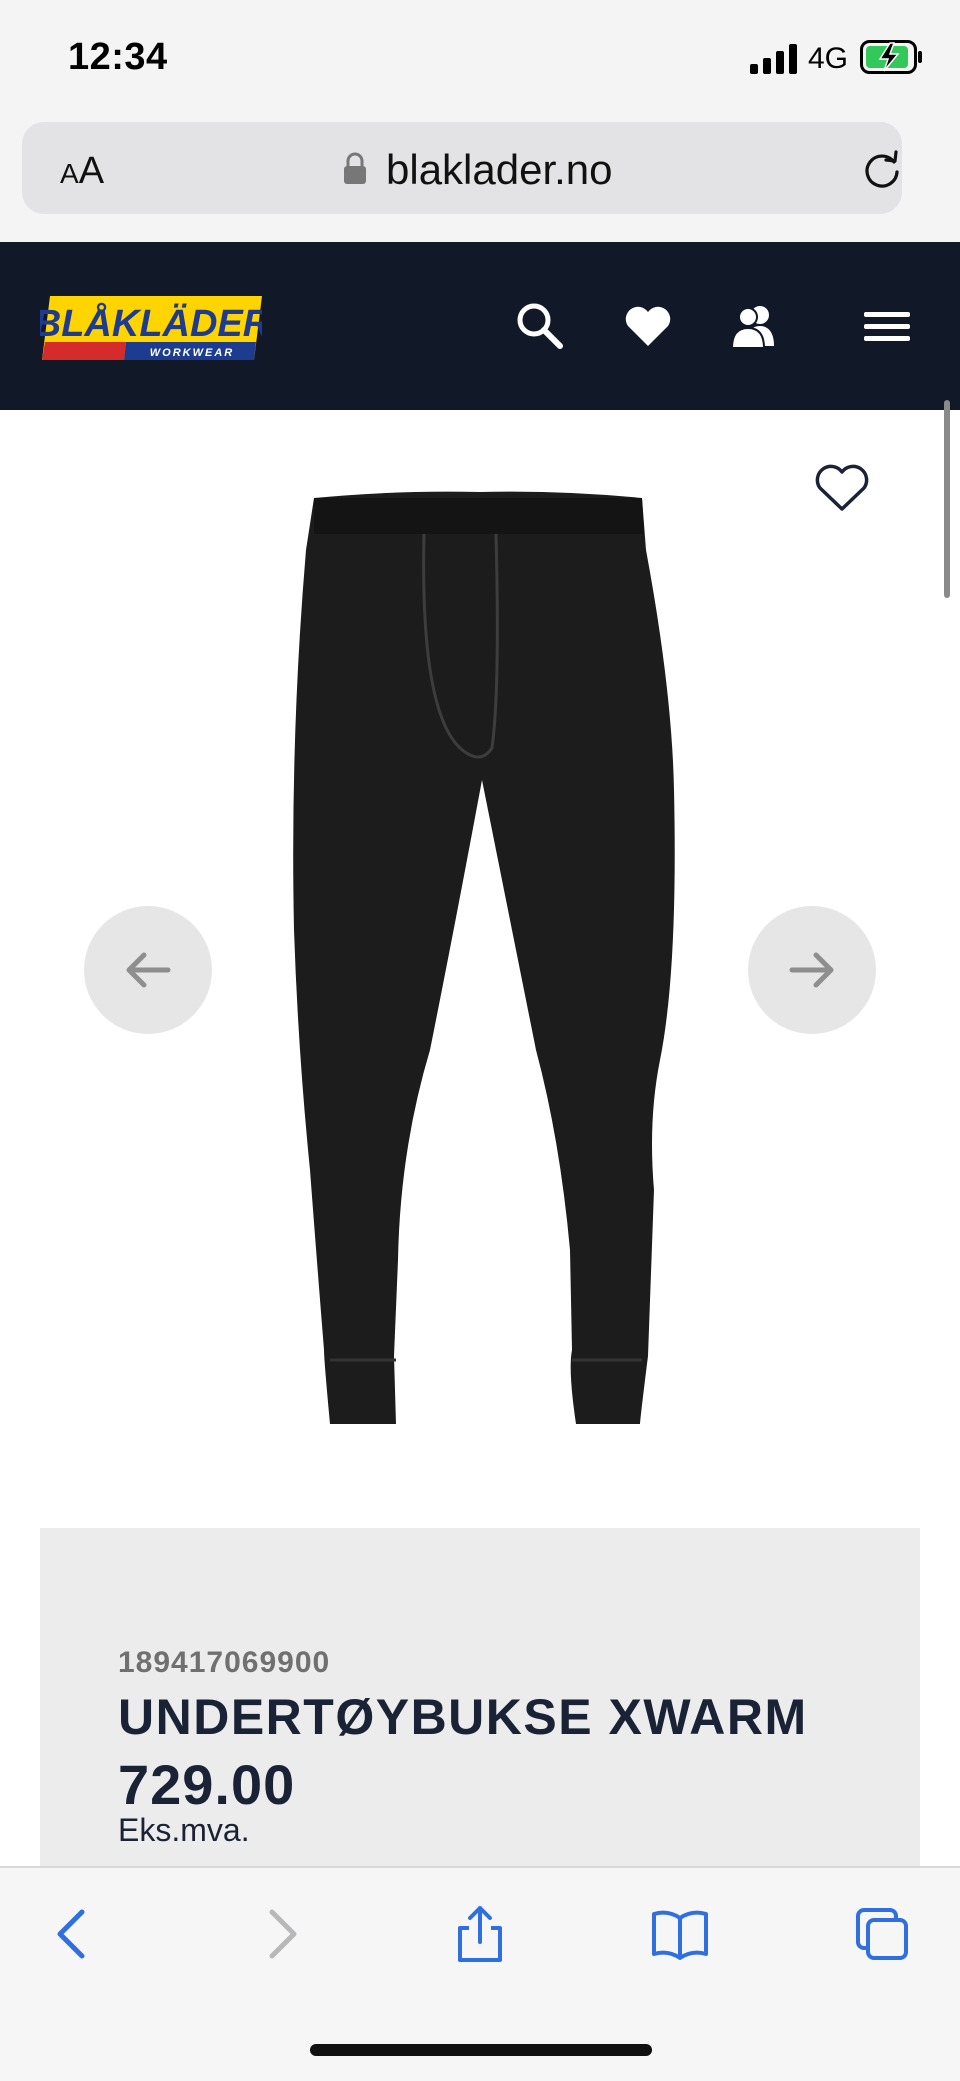 The image size is (960, 2081). What do you see at coordinates (74, 1934) in the screenshot?
I see `back-icon` at bounding box center [74, 1934].